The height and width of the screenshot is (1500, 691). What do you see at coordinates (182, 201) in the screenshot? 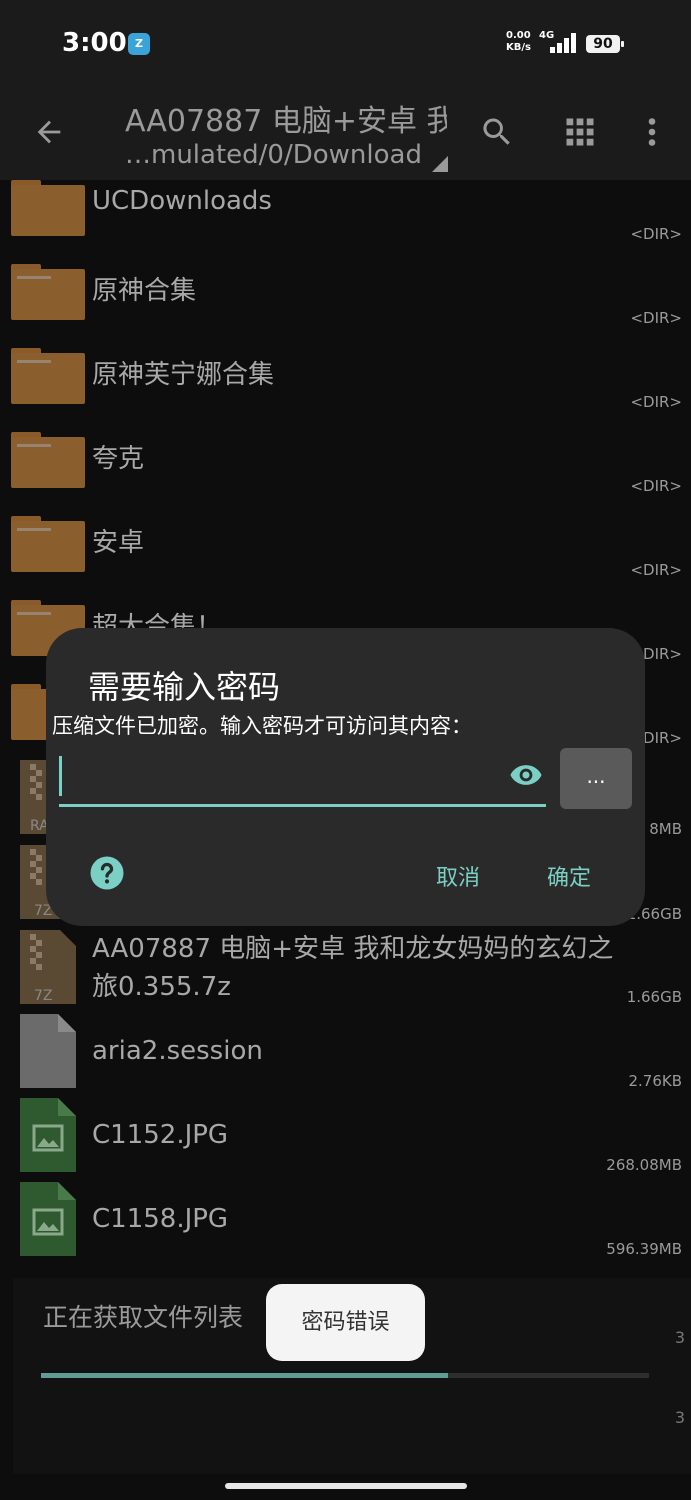
I see `item-name: UCDownloads` at bounding box center [182, 201].